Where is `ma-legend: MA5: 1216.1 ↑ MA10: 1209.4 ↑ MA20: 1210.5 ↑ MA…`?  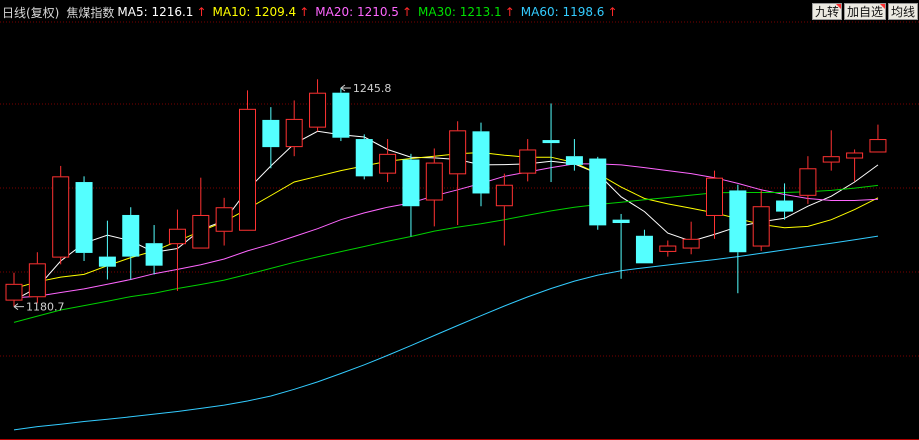
ma-legend: MA5: 1216.1 ↑ MA10: 1209.4 ↑ MA20: 1210.5 ↑ MA… is located at coordinates (370, 12).